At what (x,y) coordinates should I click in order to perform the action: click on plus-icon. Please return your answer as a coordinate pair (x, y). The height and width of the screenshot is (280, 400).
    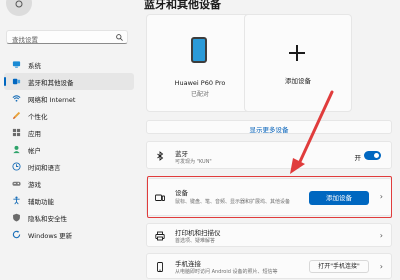
    Looking at the image, I should click on (297, 53).